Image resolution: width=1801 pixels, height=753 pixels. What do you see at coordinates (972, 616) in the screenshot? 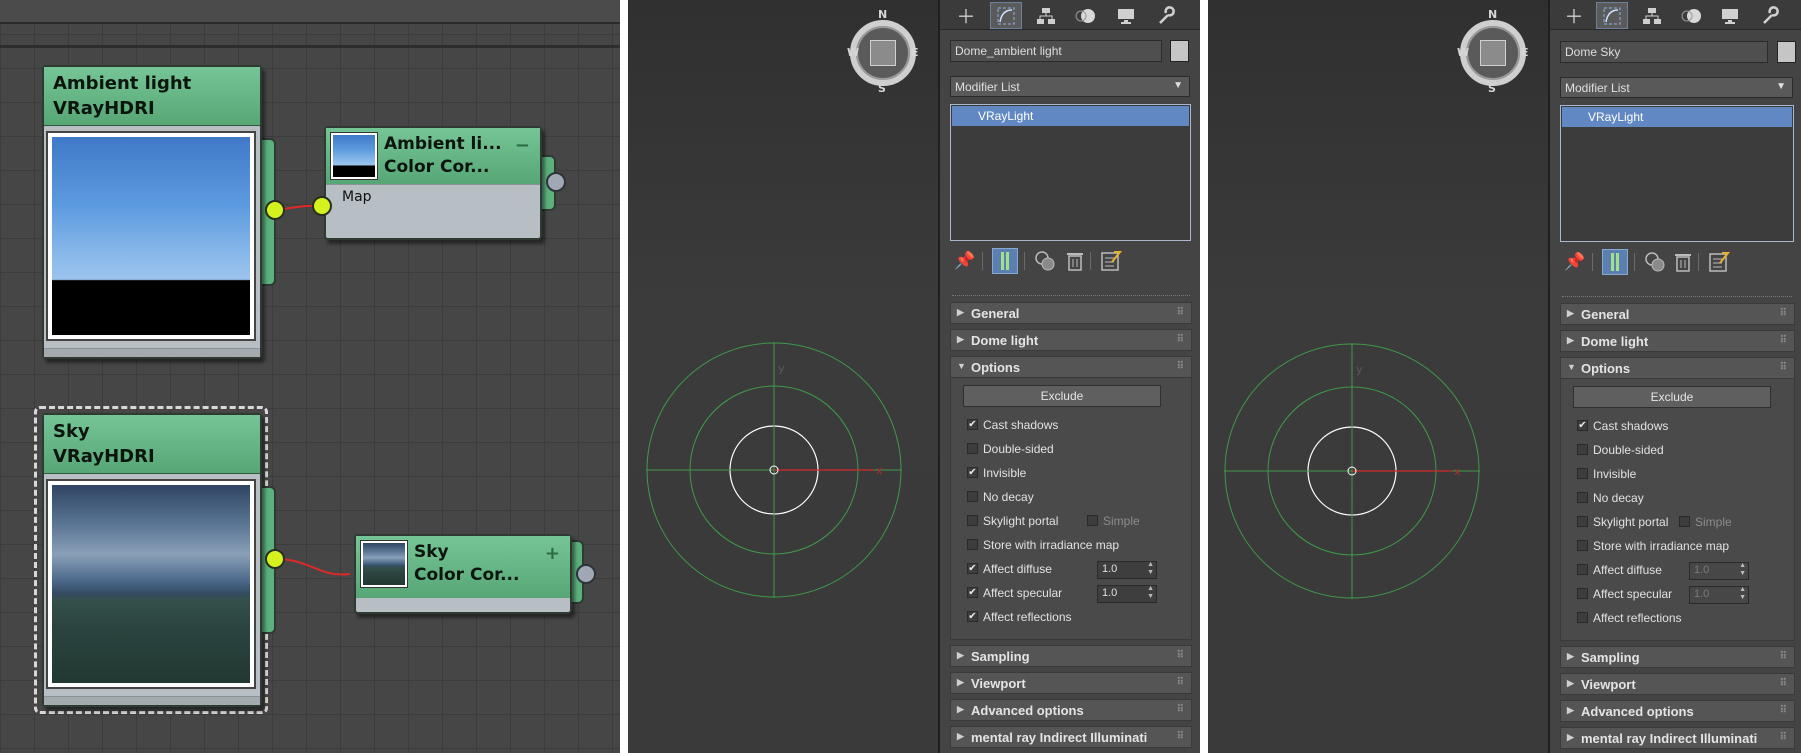
I see `affect-reflections-box: ✔` at bounding box center [972, 616].